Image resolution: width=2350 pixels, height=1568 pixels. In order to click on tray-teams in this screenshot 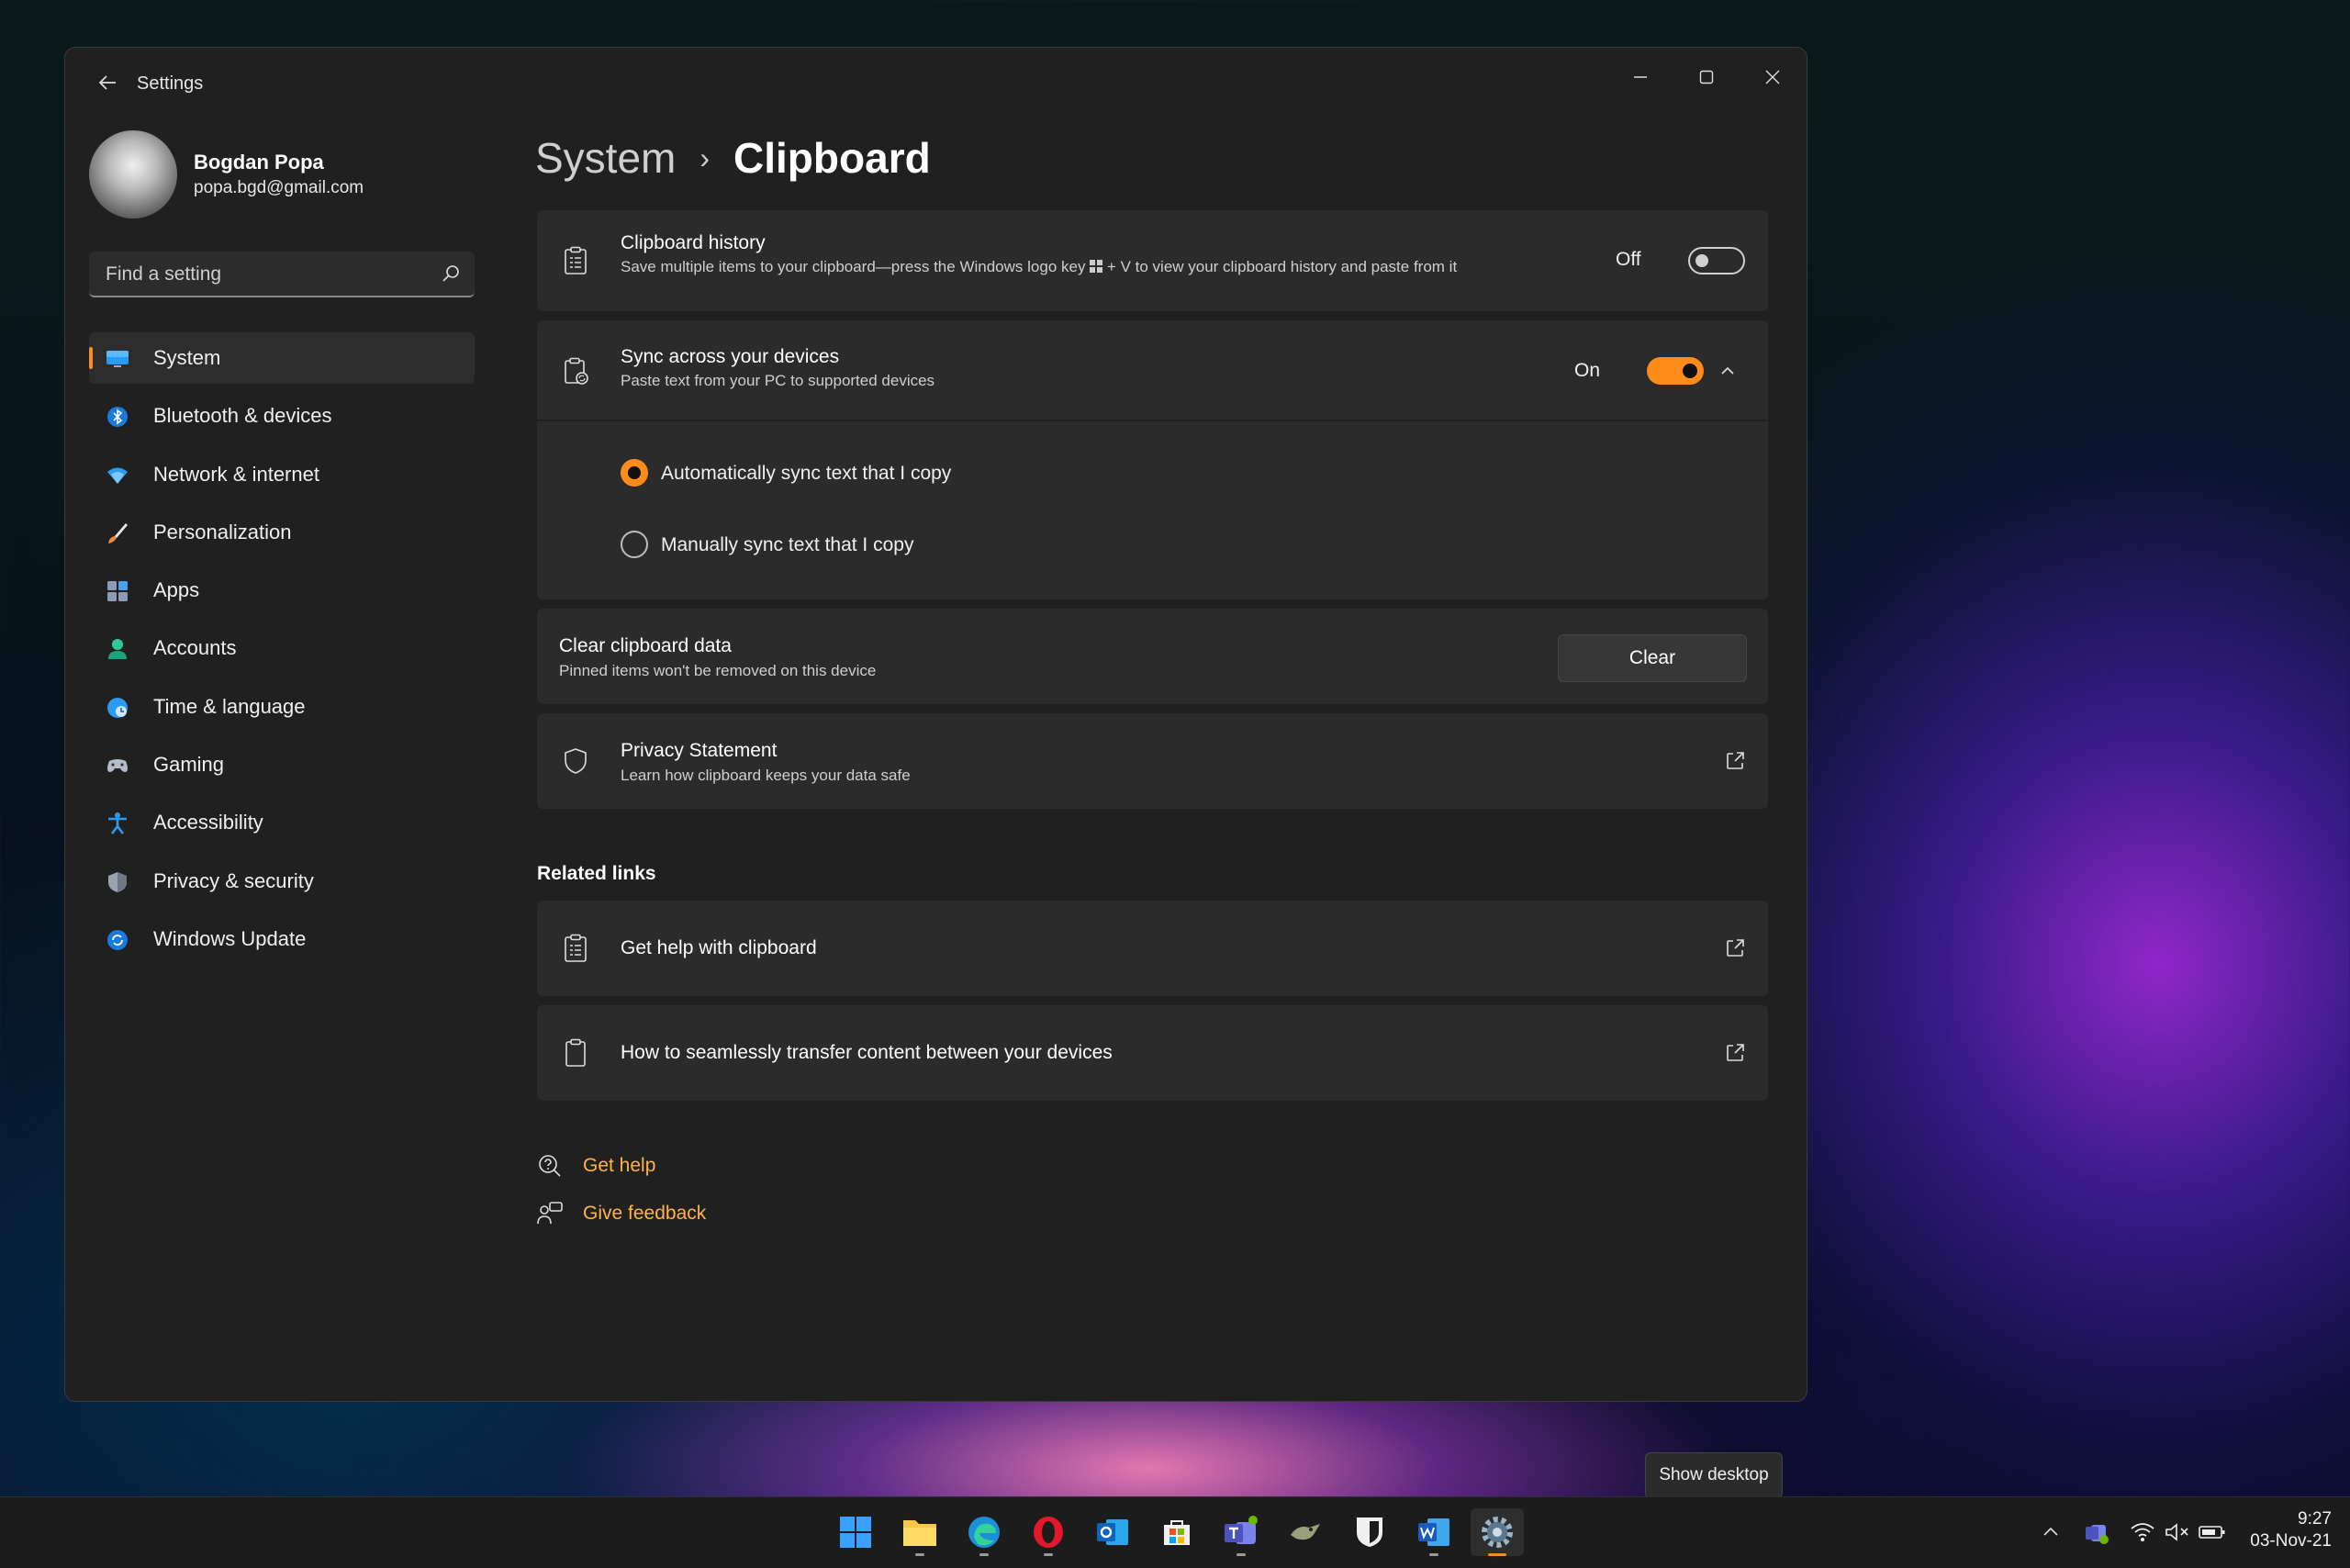, I will do `click(2096, 1532)`.